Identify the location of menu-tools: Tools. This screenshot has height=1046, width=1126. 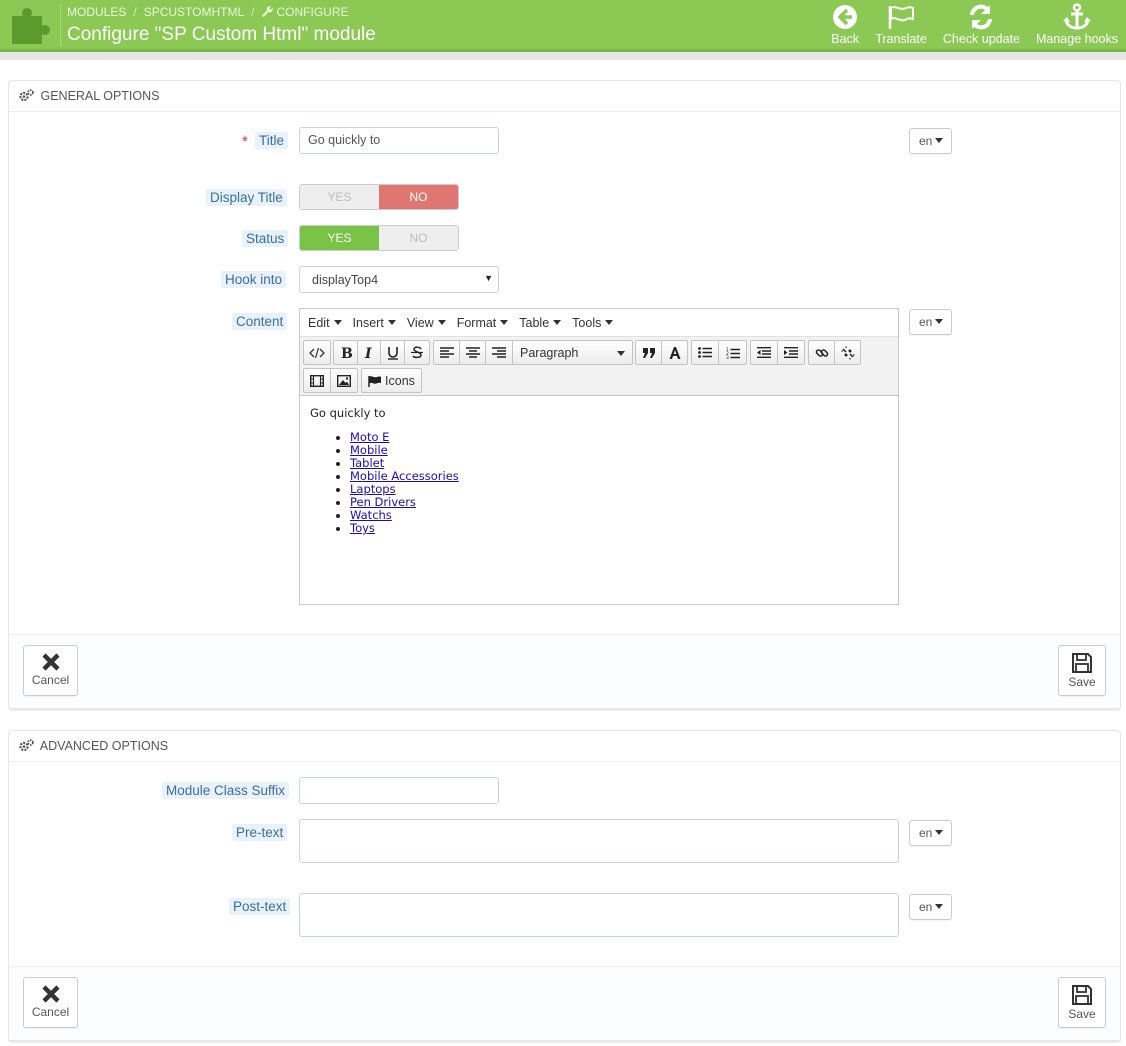
(594, 322).